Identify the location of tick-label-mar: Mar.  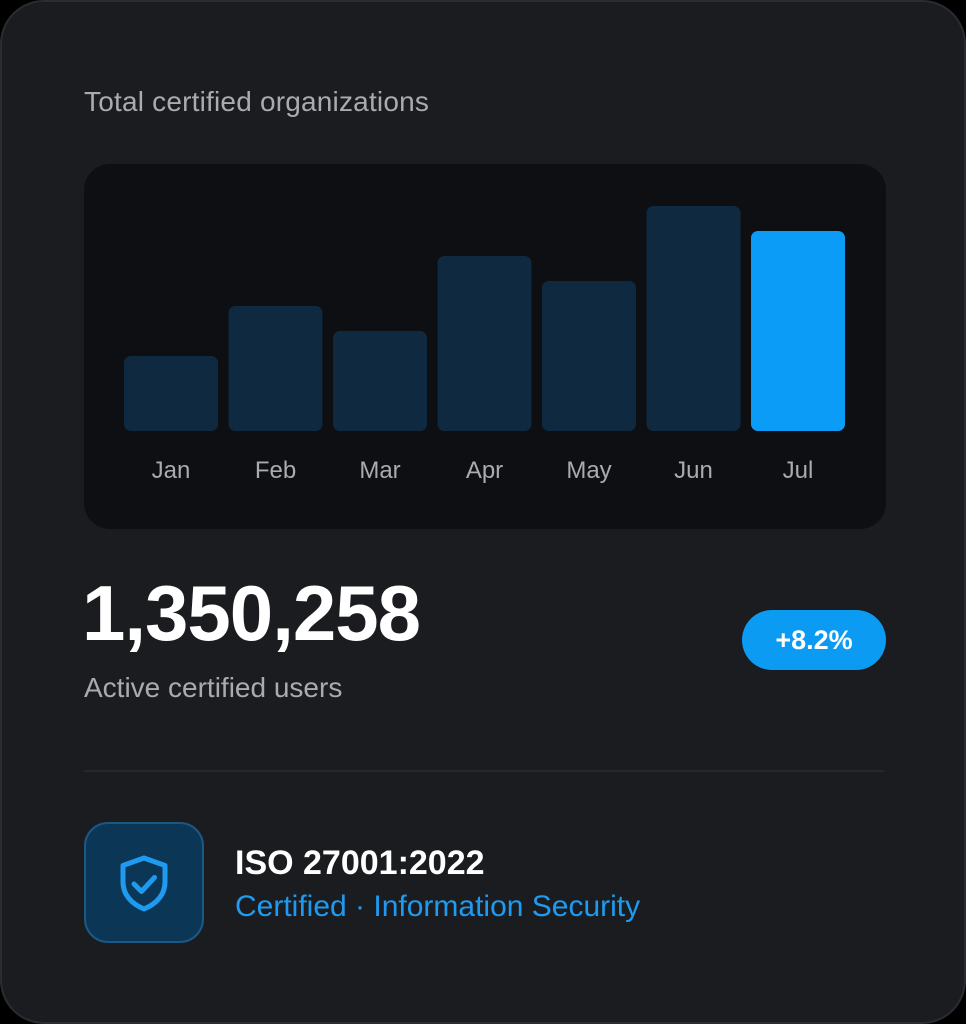
(379, 470).